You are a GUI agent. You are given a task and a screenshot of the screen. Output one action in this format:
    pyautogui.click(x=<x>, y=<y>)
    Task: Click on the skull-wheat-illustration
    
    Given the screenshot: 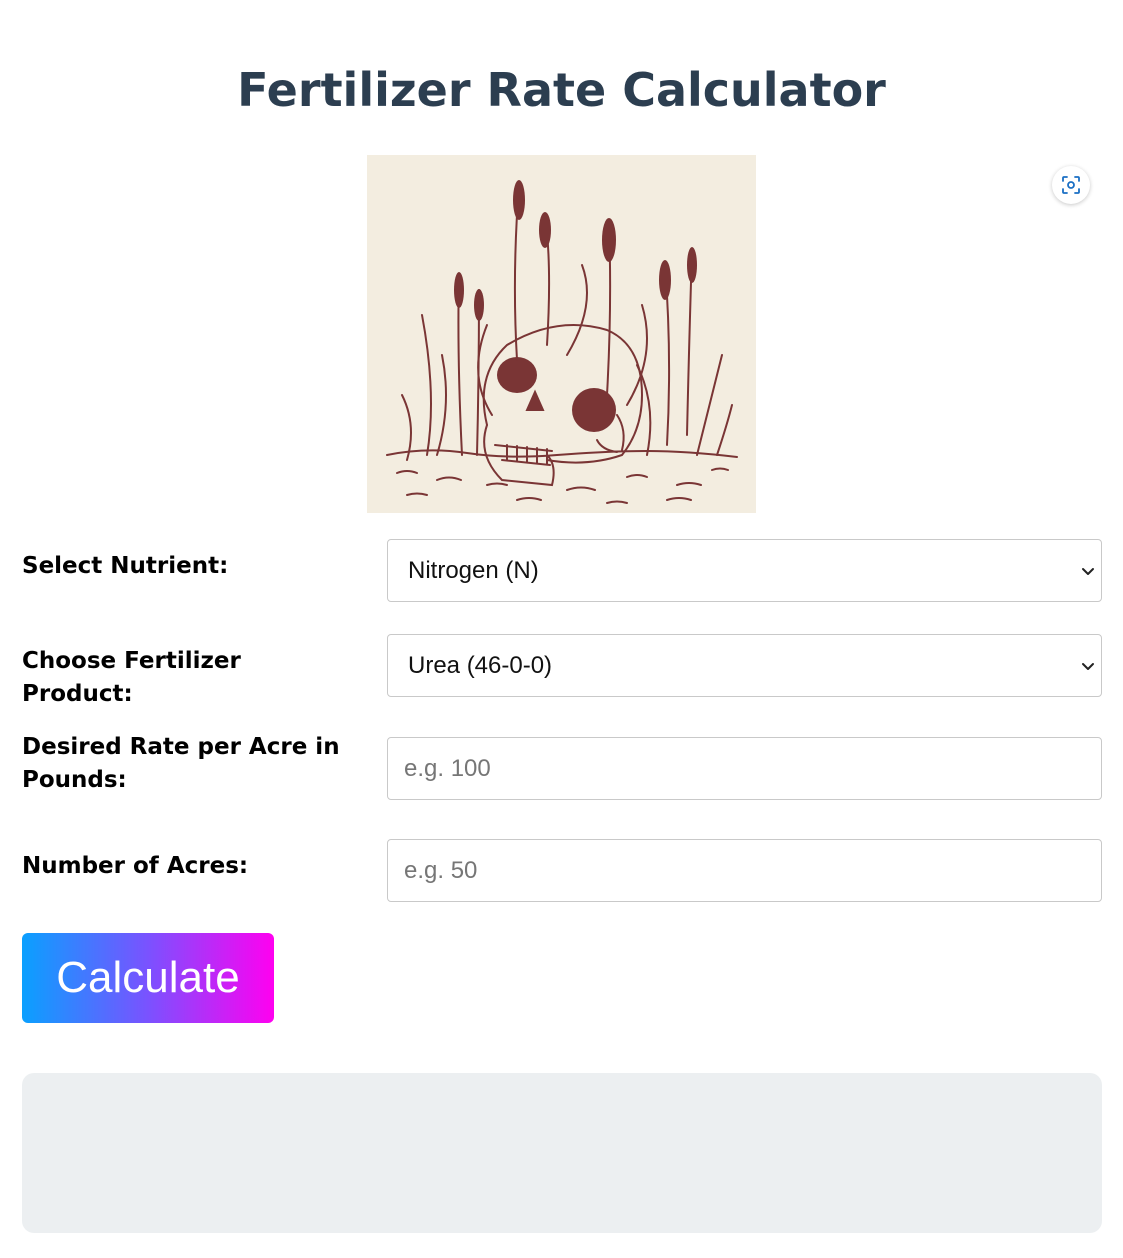 What is the action you would take?
    pyautogui.click(x=561, y=334)
    